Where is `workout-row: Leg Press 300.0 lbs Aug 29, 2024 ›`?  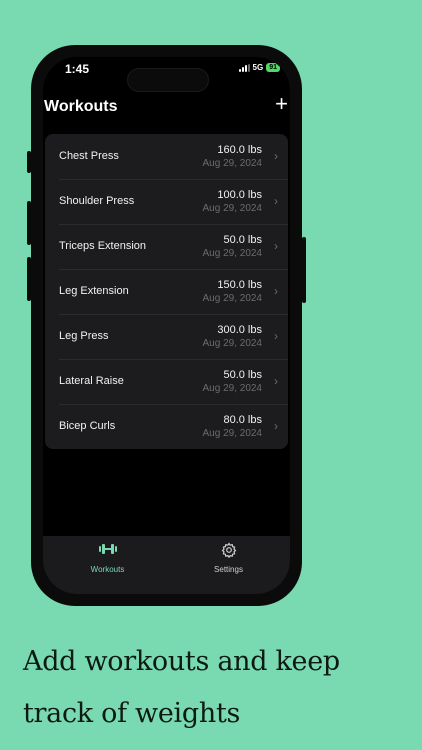
workout-row: Leg Press 300.0 lbs Aug 29, 2024 › is located at coordinates (166, 336).